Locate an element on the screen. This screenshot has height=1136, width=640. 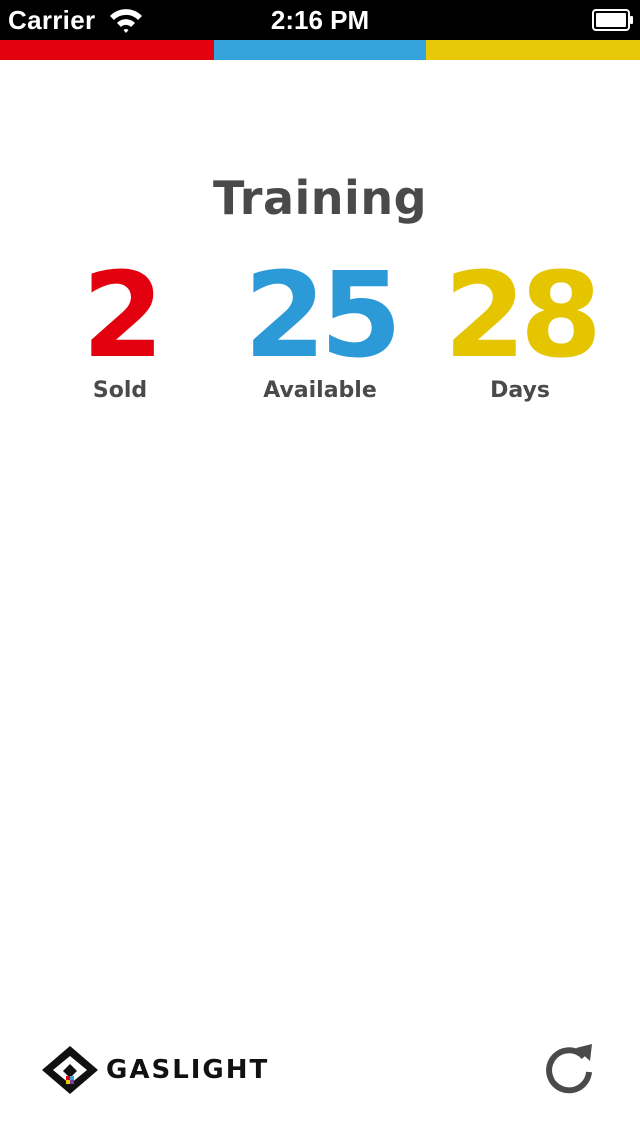
color-strip is located at coordinates (320, 50).